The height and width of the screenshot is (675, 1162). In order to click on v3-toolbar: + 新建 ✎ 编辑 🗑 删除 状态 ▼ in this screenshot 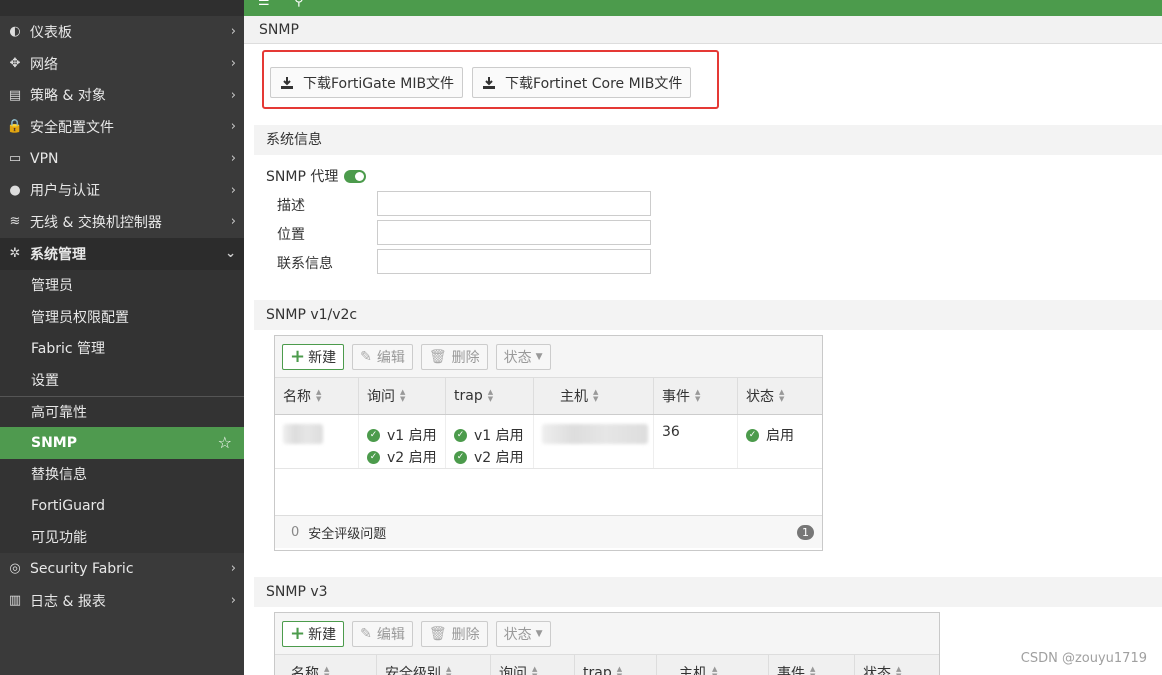, I will do `click(607, 634)`.